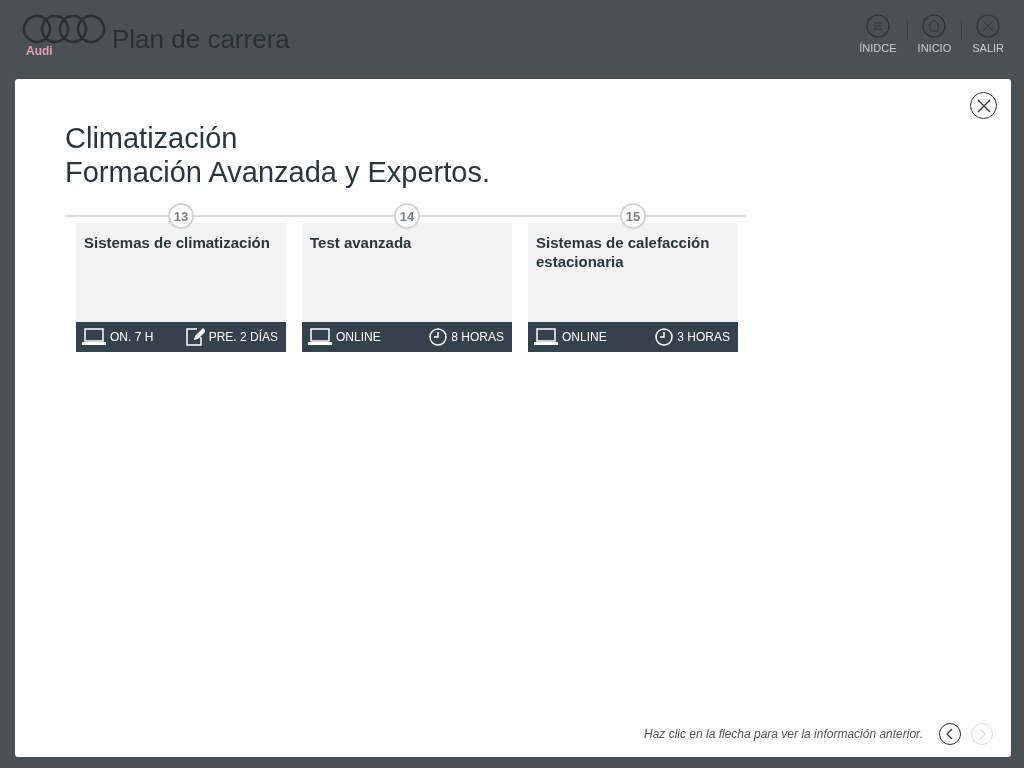 This screenshot has height=768, width=1024. What do you see at coordinates (877, 26) in the screenshot?
I see `menu-icon` at bounding box center [877, 26].